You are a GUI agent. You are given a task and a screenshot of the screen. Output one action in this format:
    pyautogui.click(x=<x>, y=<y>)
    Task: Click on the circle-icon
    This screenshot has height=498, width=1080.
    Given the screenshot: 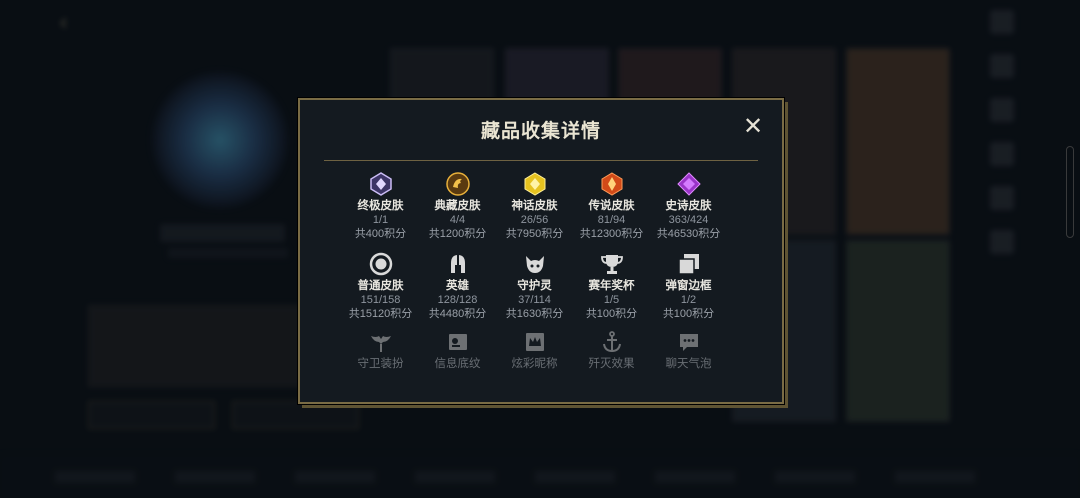 What is the action you would take?
    pyautogui.click(x=381, y=264)
    